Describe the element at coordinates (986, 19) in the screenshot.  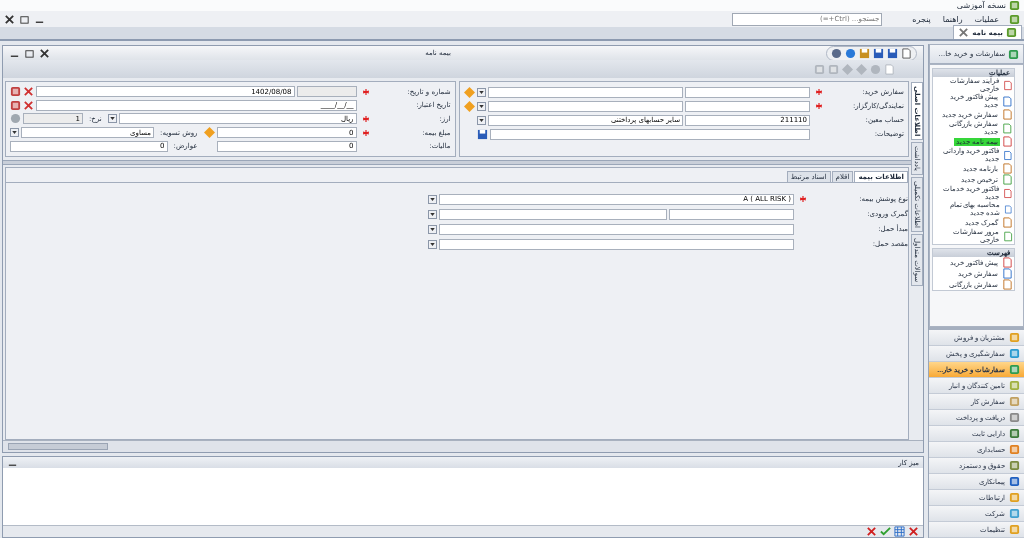
I see `menu-item: عملیات` at that location.